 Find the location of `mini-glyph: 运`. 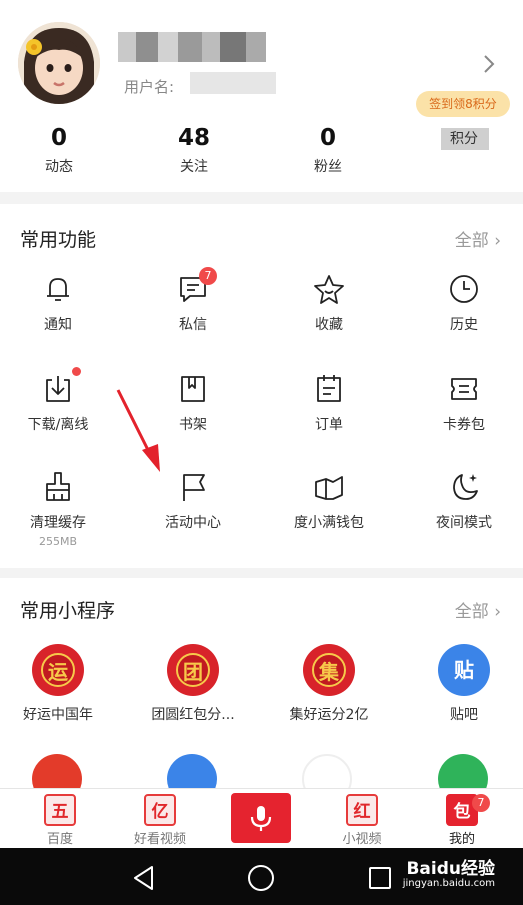

mini-glyph: 运 is located at coordinates (58, 670).